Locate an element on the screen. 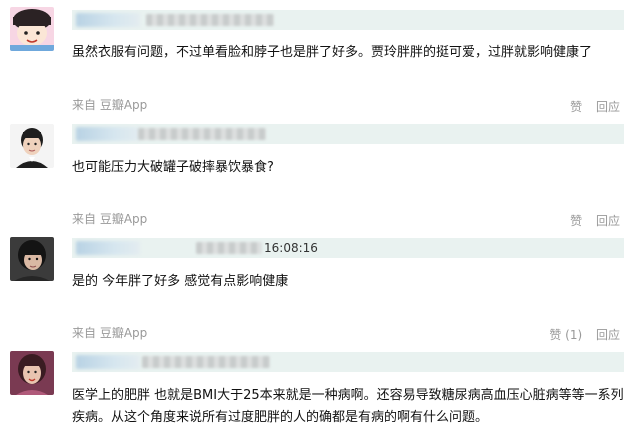  comment-header: 16:08:16 is located at coordinates (348, 248).